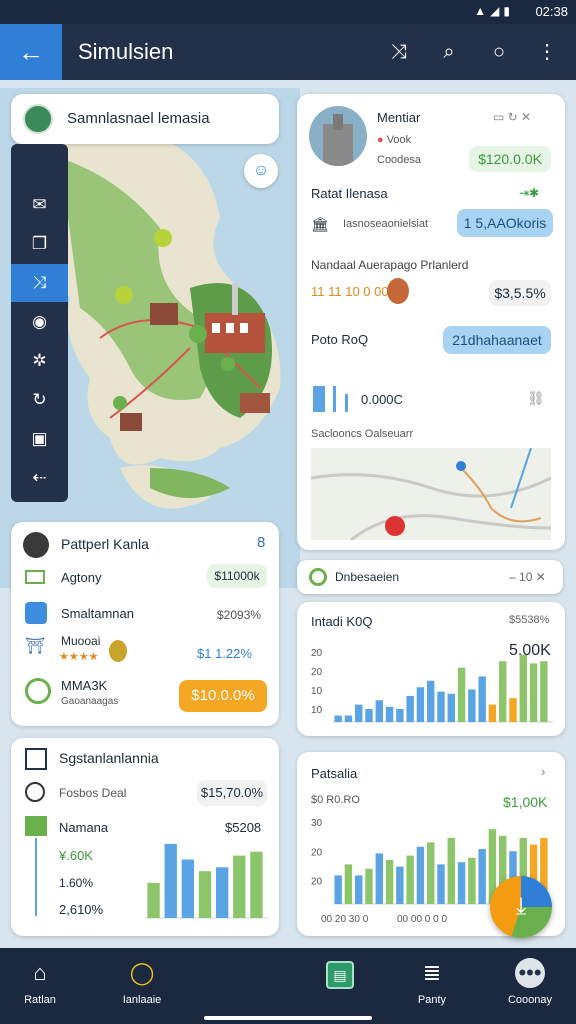 Image resolution: width=576 pixels, height=1024 pixels. What do you see at coordinates (39, 283) in the screenshot?
I see `route-icon: ⤨` at bounding box center [39, 283].